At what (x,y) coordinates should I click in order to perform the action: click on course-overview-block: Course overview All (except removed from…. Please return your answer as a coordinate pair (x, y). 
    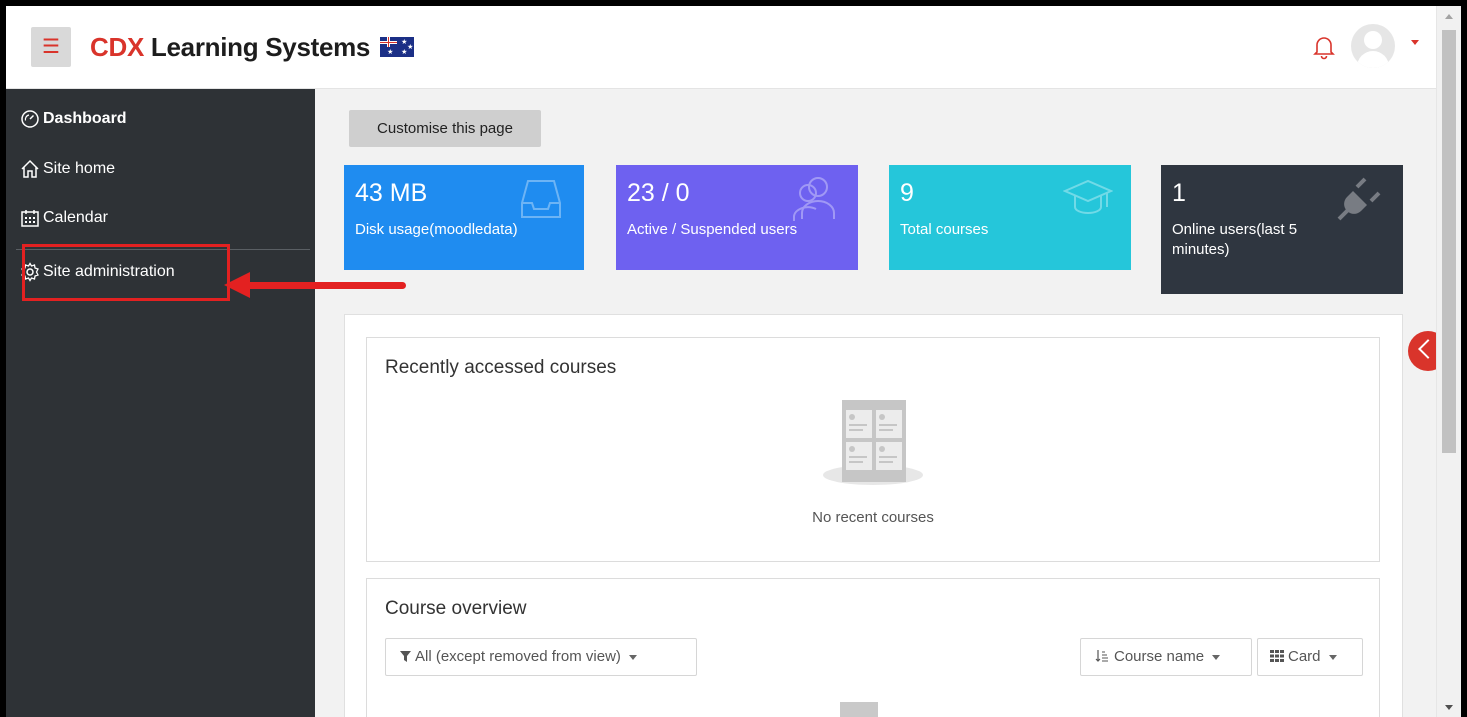
    Looking at the image, I should click on (873, 647).